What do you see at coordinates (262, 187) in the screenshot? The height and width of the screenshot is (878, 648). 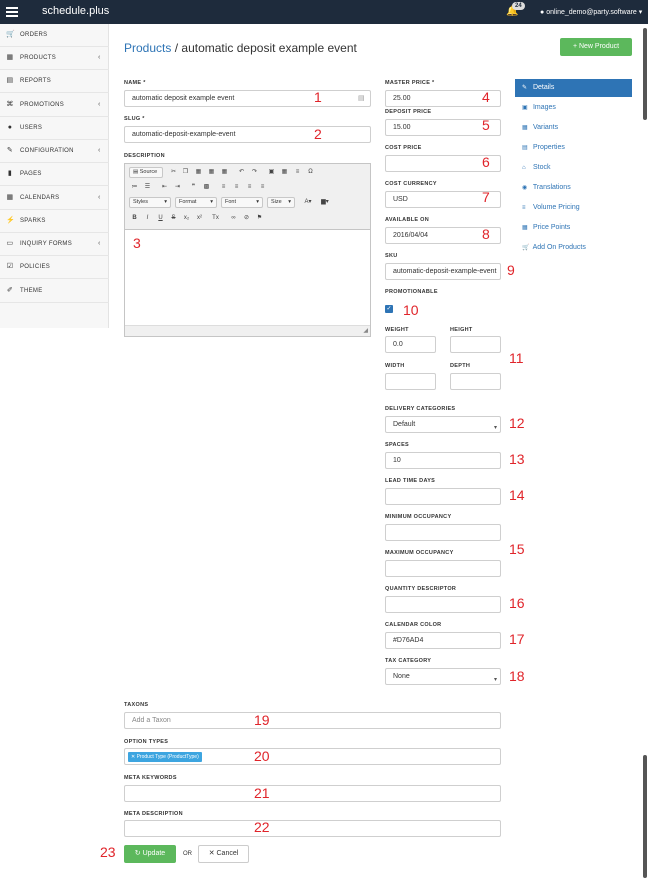 I see `justify-icon: ≡` at bounding box center [262, 187].